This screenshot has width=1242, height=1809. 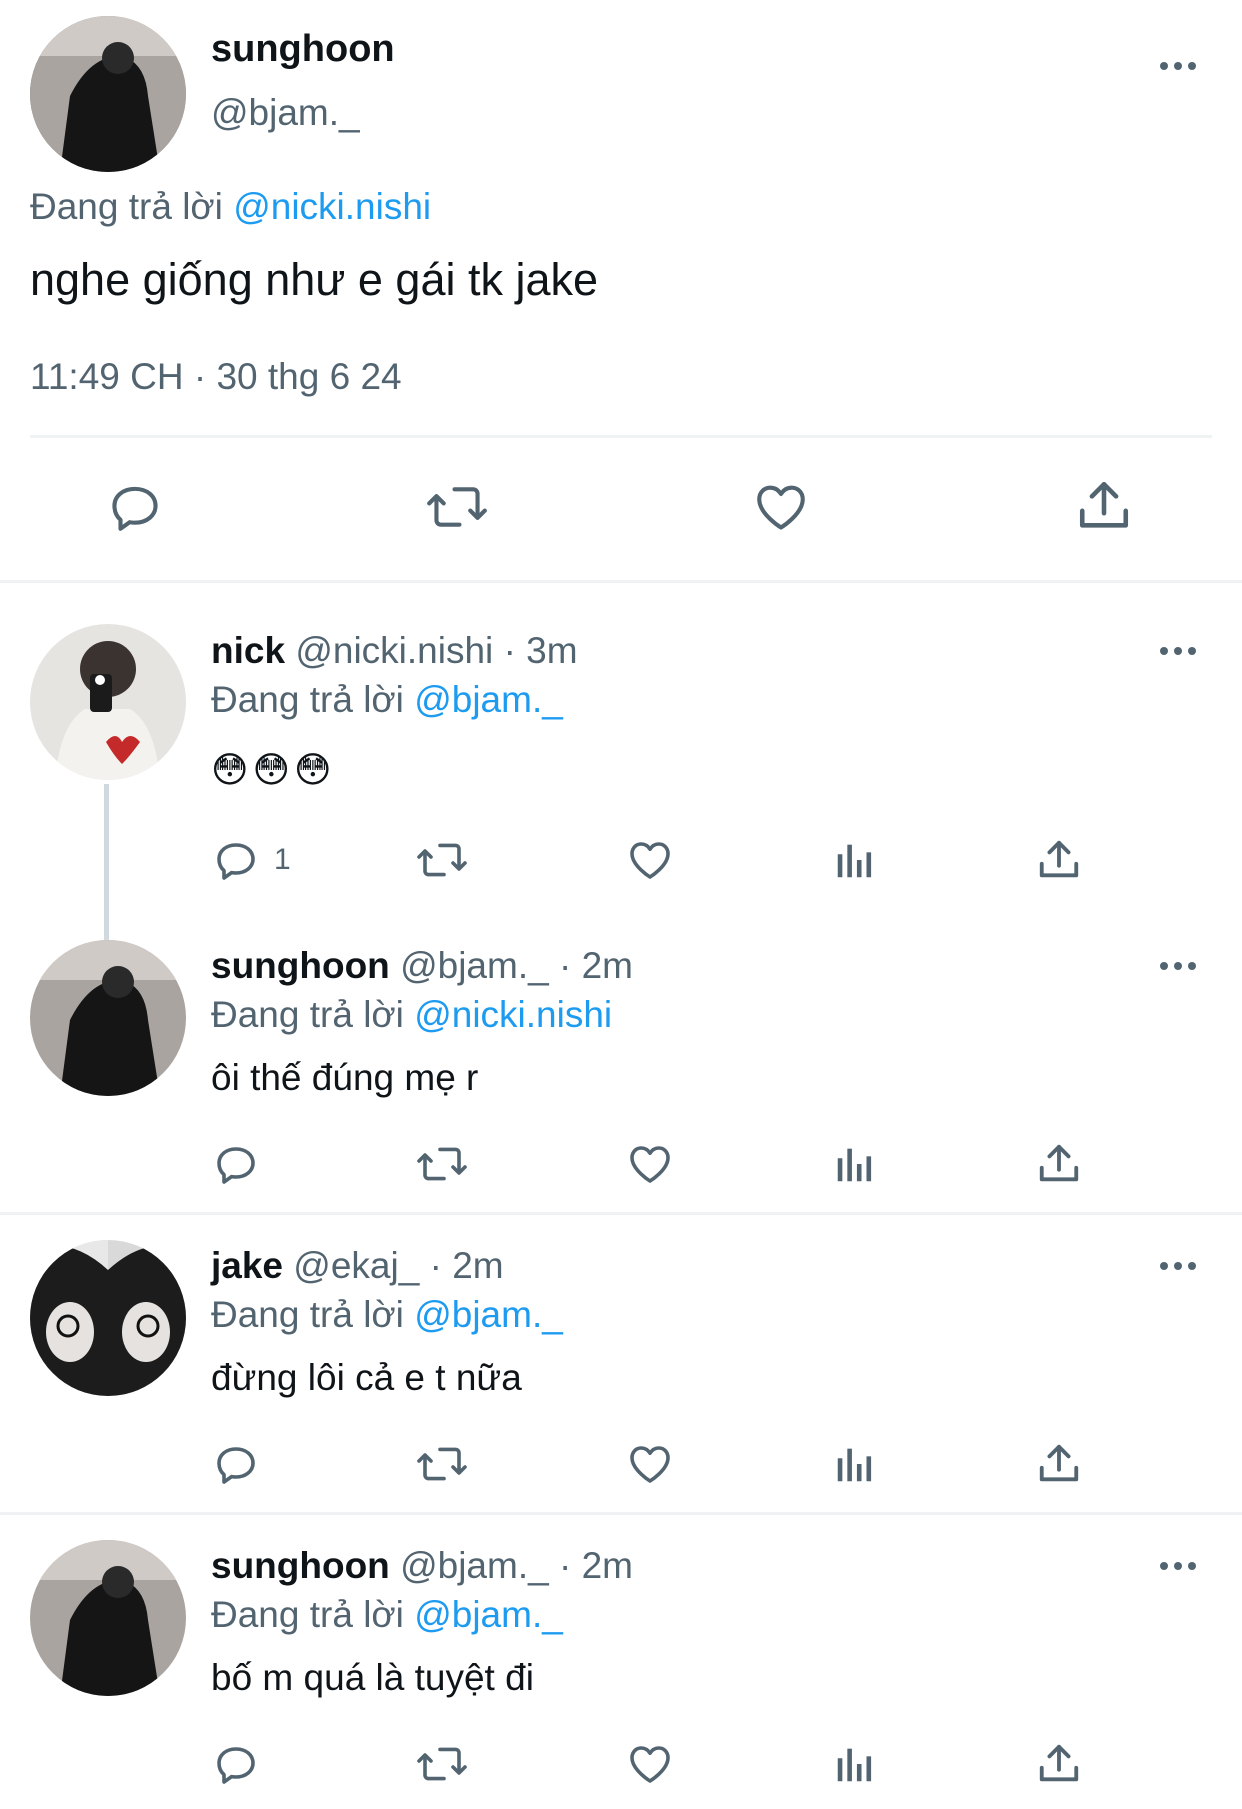 What do you see at coordinates (108, 702) in the screenshot?
I see `avatar-nick` at bounding box center [108, 702].